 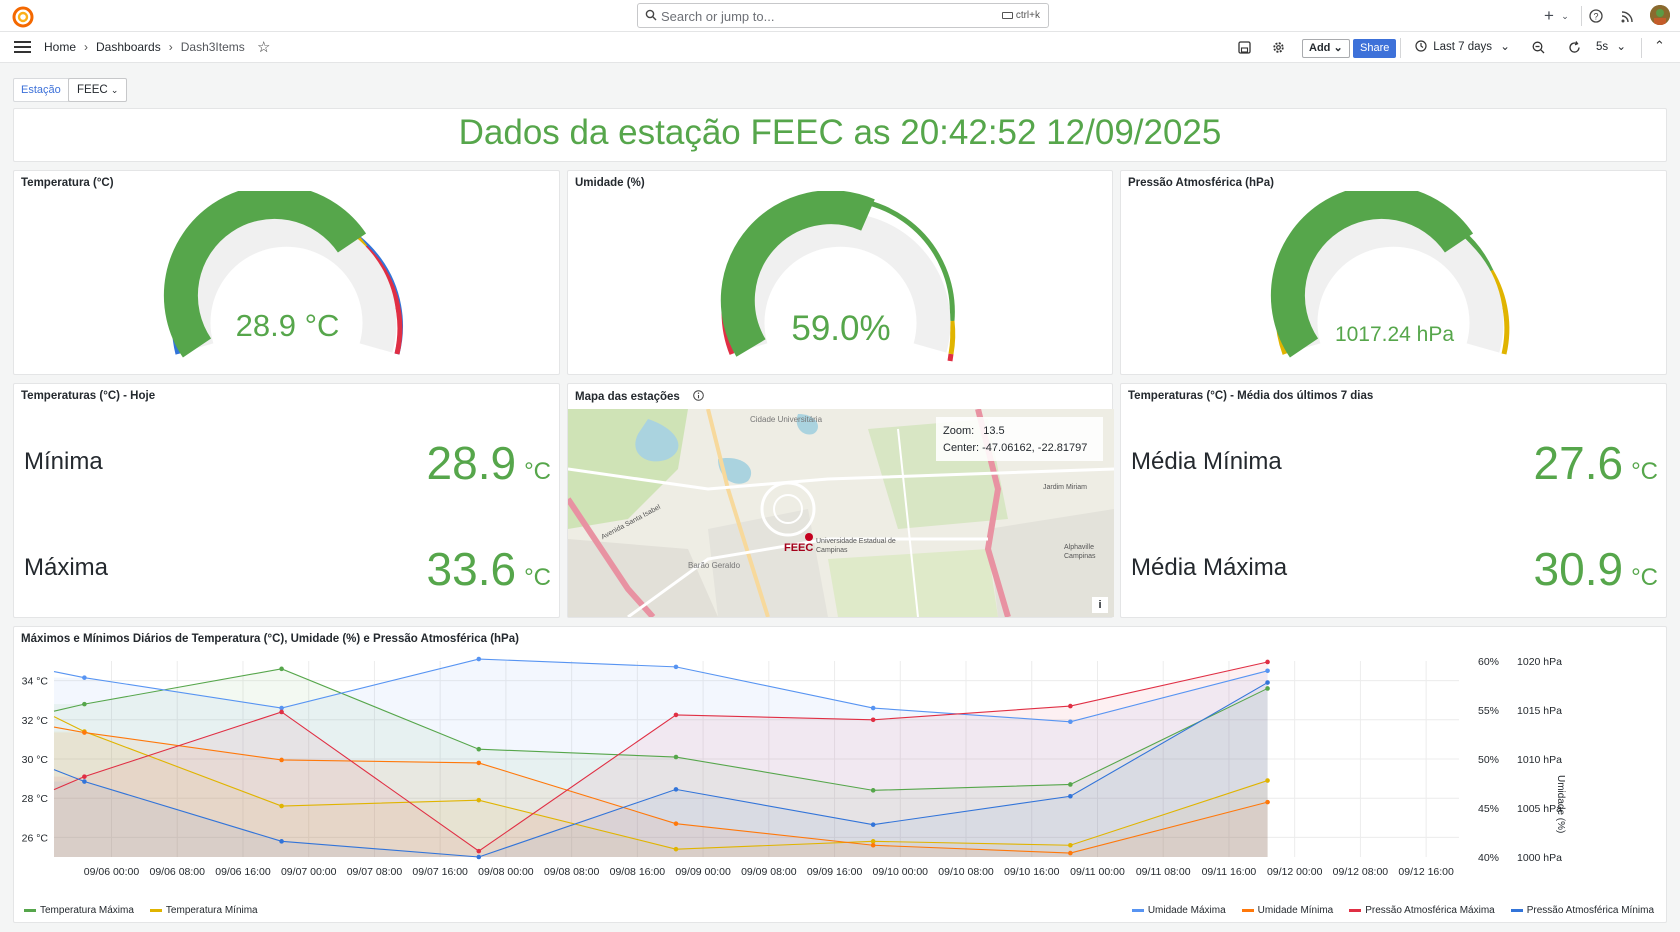 What do you see at coordinates (769, 872) in the screenshot?
I see `x-tick-label: 09/09 08:00` at bounding box center [769, 872].